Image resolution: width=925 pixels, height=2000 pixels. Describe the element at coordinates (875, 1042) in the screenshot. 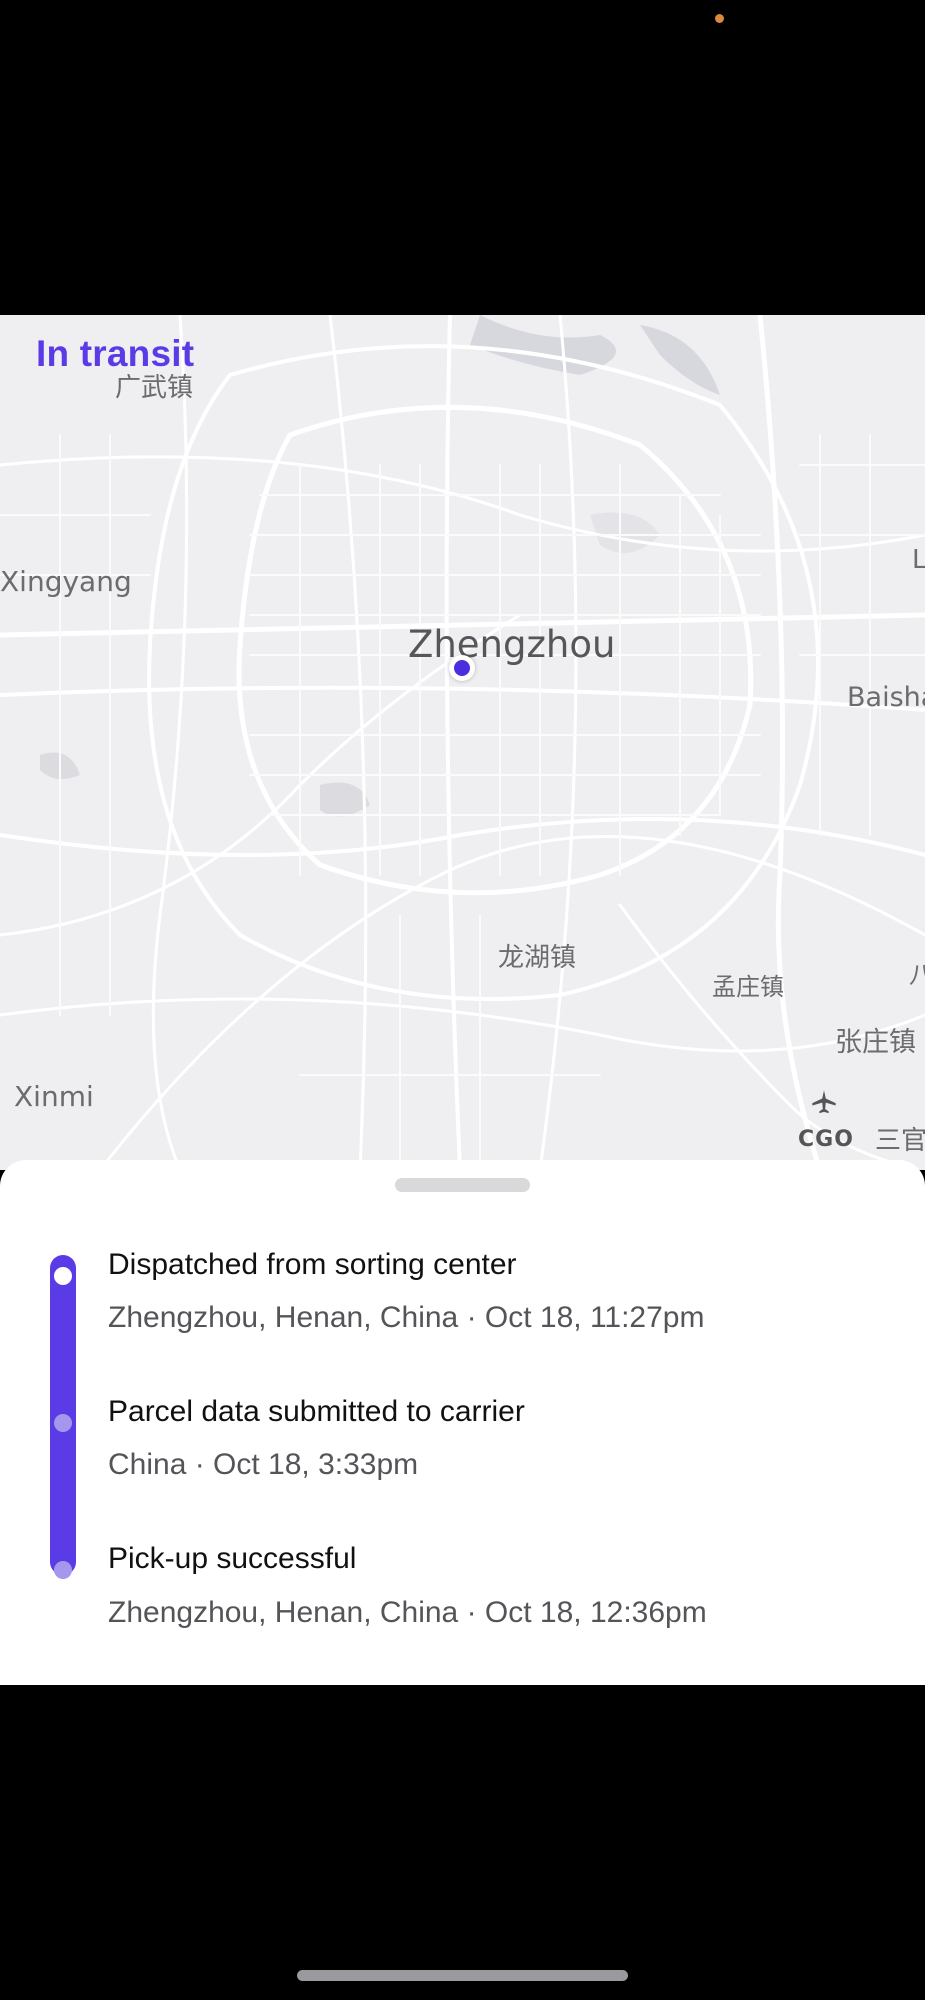

I see `map-label-zhangzhuang: 张庄镇` at that location.